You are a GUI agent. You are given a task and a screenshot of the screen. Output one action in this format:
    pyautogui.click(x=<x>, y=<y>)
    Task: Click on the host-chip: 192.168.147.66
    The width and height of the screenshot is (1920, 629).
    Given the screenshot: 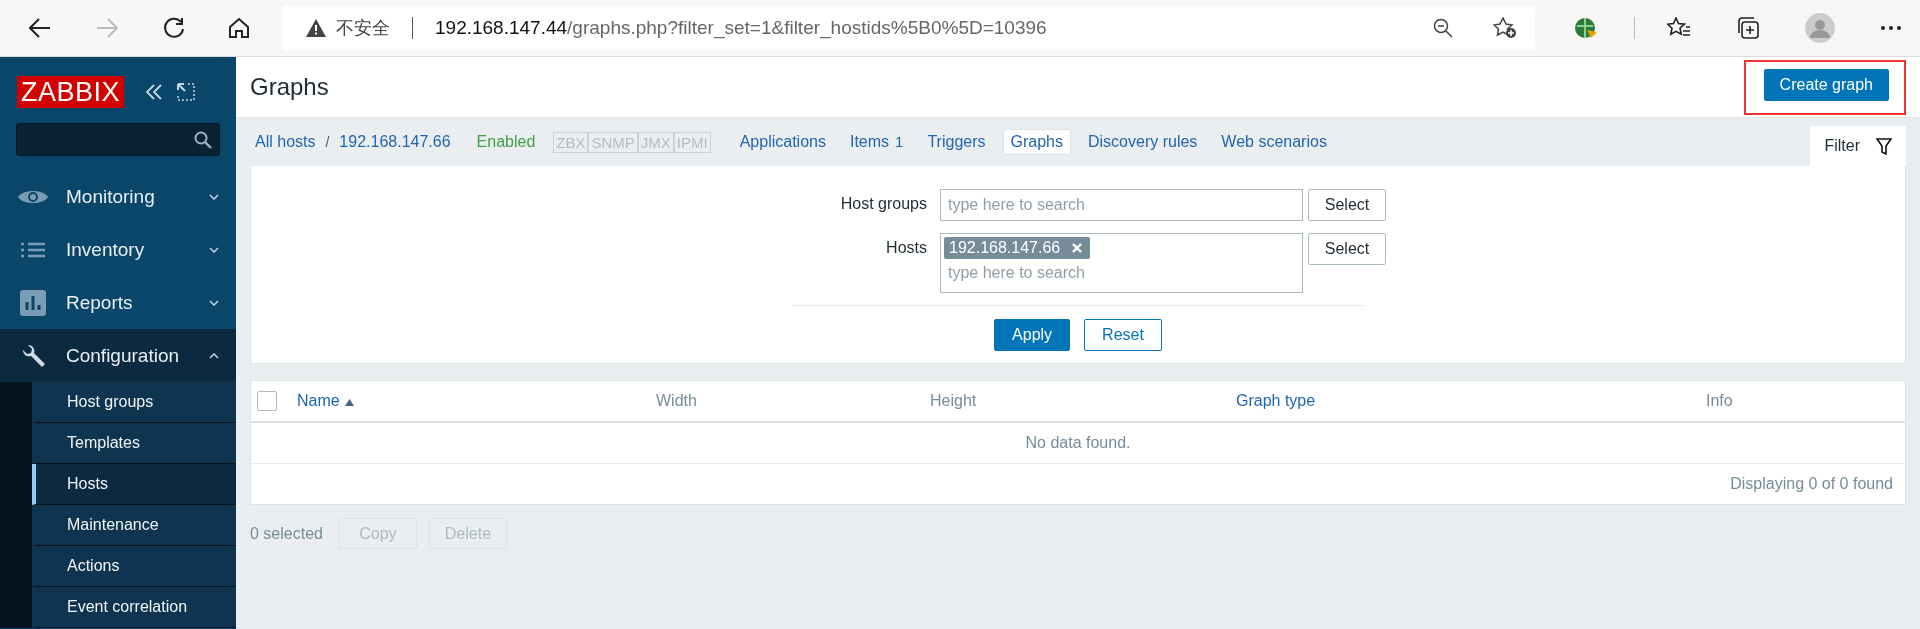 What is the action you would take?
    pyautogui.click(x=1017, y=248)
    